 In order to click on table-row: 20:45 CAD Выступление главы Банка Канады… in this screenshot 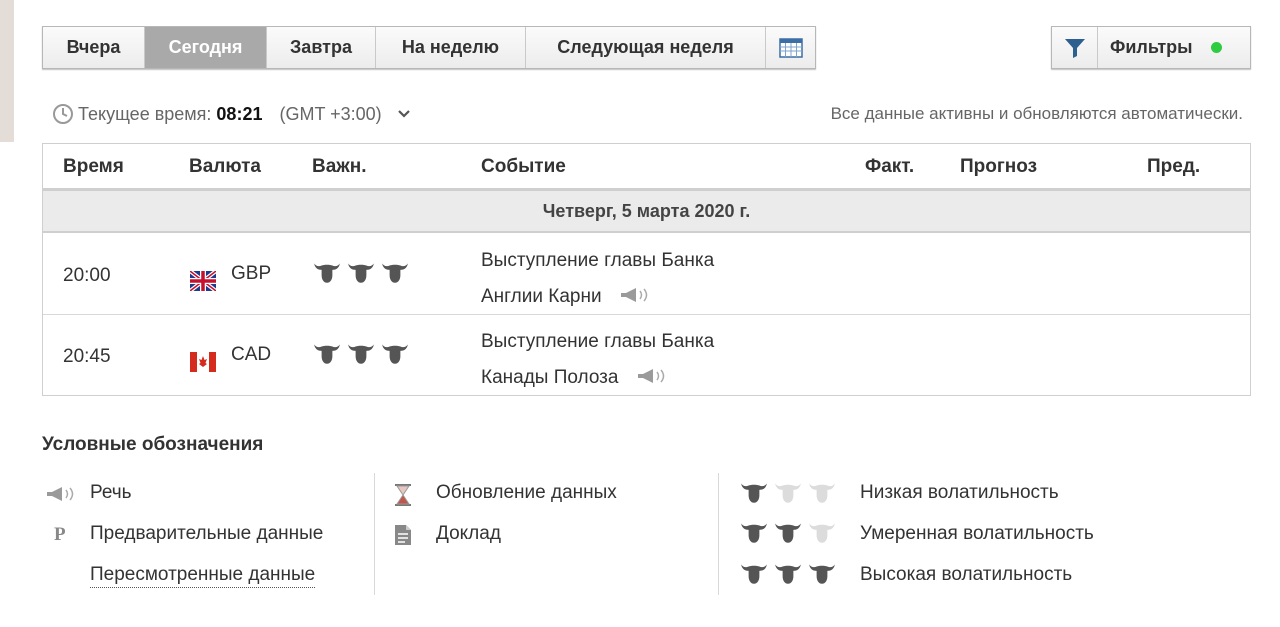, I will do `click(646, 356)`.